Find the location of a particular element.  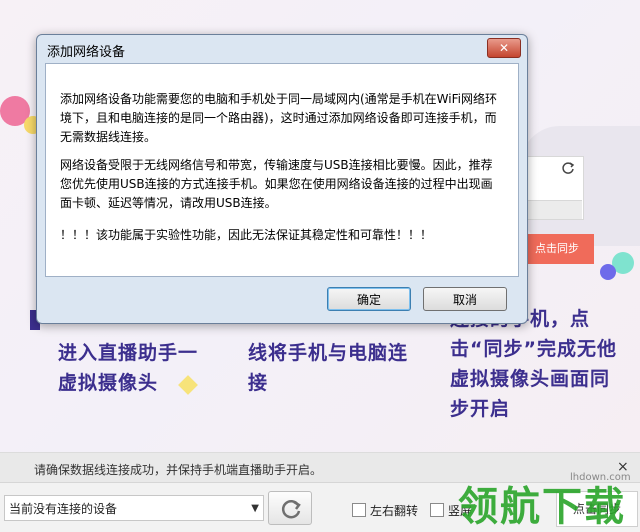

dialog-message-3: ！！！该功能属于实验性功能，因此无法保证其稳定性和可靠性！！！ is located at coordinates (246, 235).